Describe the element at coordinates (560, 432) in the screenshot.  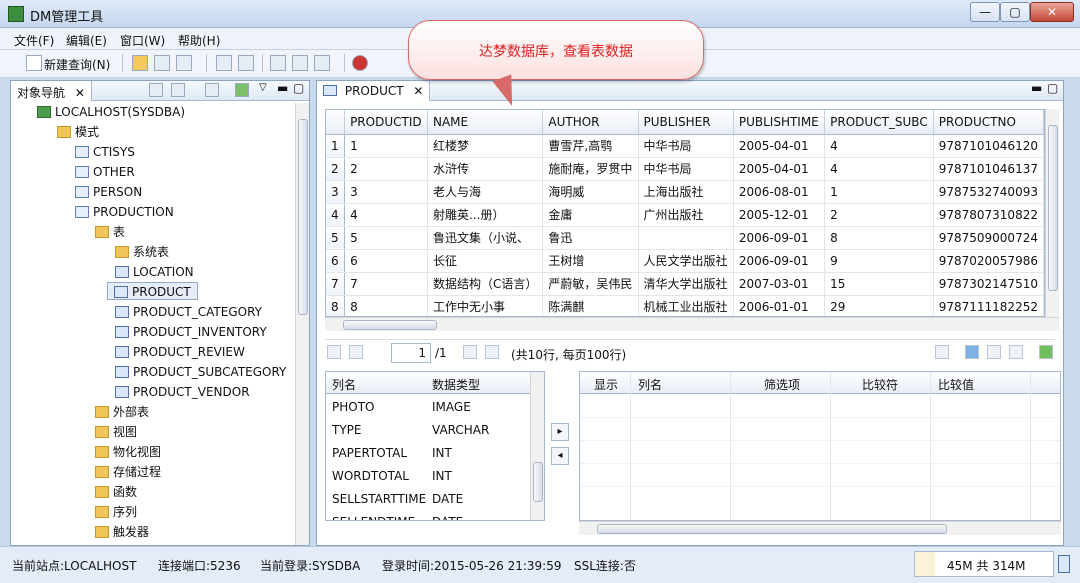
I see `move-right-button: ▸` at that location.